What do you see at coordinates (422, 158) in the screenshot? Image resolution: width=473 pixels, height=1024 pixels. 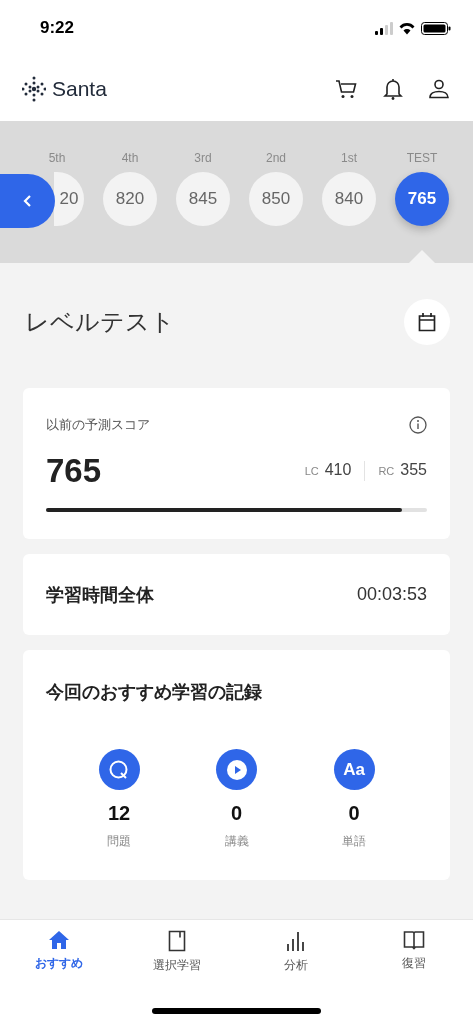 I see `attempt-label: TEST` at bounding box center [422, 158].